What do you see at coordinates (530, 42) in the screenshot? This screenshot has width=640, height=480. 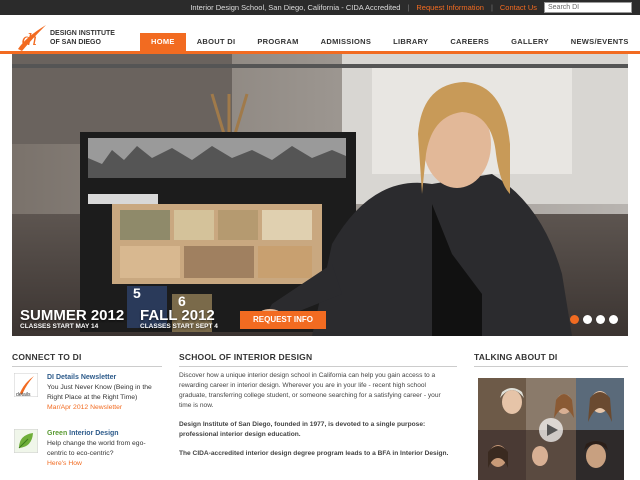 I see `nav-item-gallery: GALLERY` at bounding box center [530, 42].